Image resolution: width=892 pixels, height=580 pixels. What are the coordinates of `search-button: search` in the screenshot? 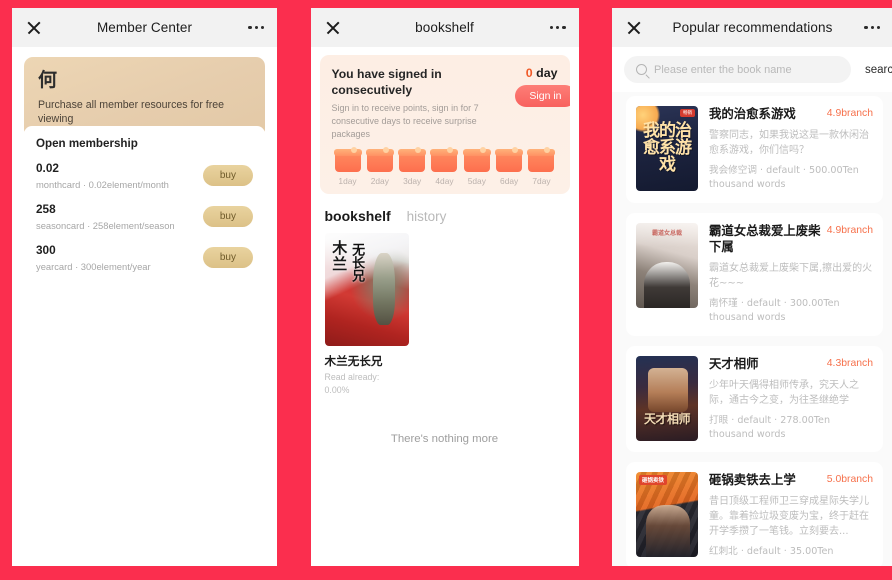 It's located at (875, 70).